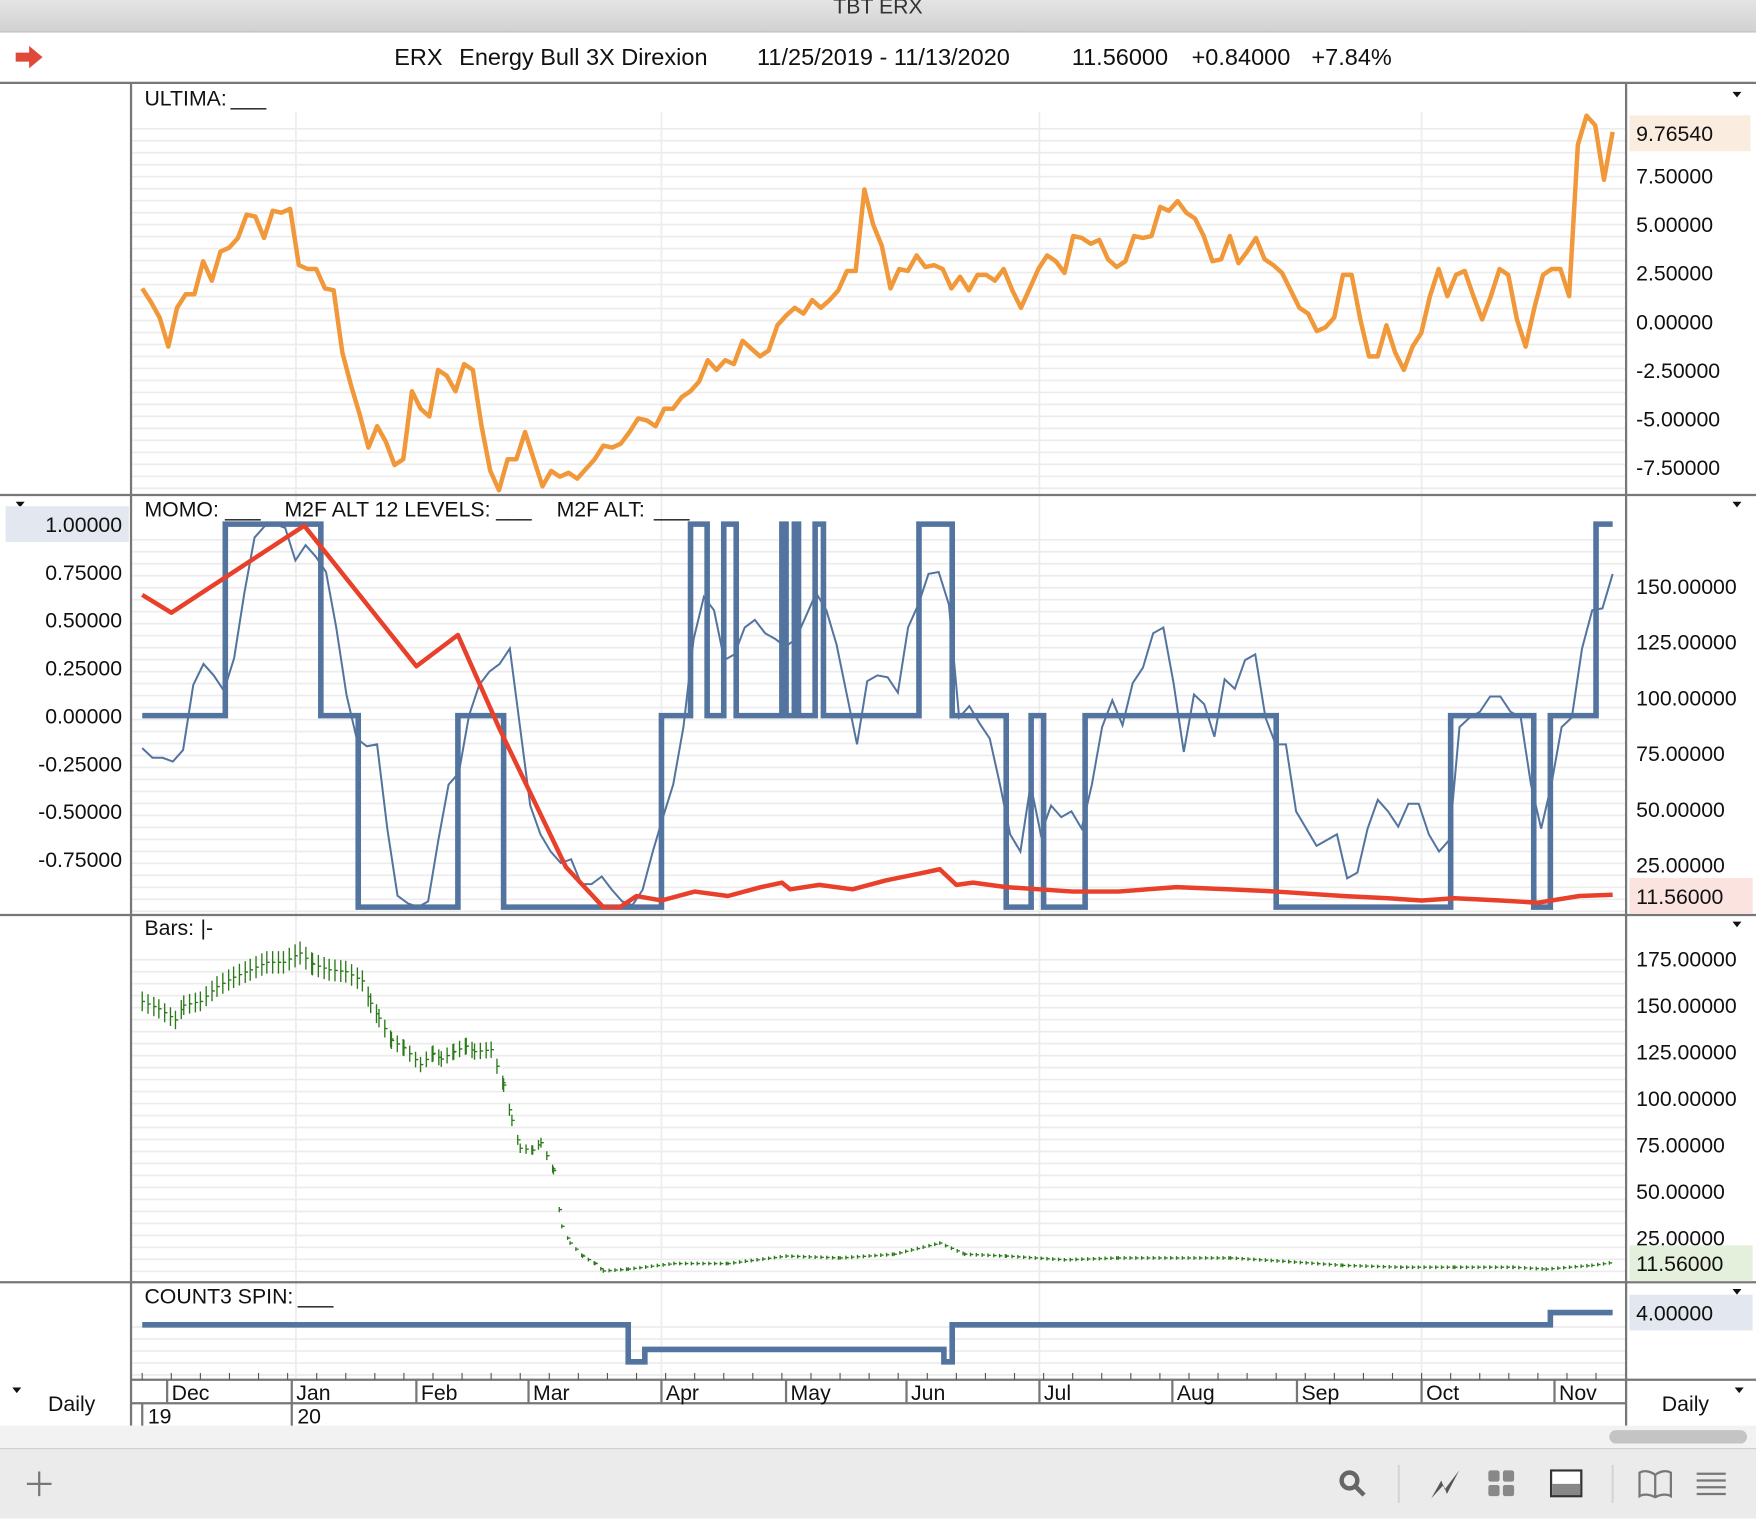 Image resolution: width=1756 pixels, height=1519 pixels. Describe the element at coordinates (1680, 866) in the screenshot. I see `right-y-tick-label: 25.00000` at that location.